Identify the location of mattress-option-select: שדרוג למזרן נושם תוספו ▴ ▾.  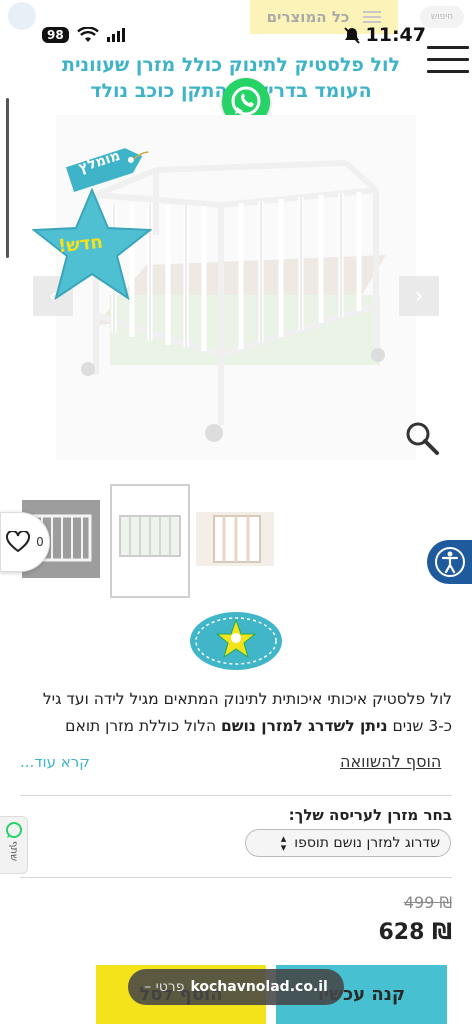
(348, 843).